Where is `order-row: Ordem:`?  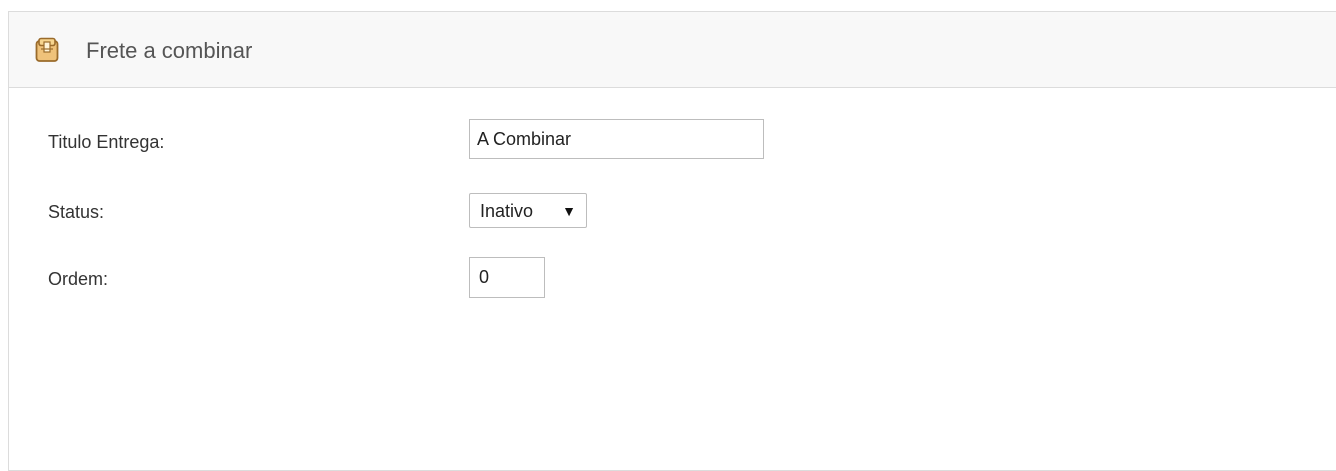
order-row: Ordem: is located at coordinates (78, 279).